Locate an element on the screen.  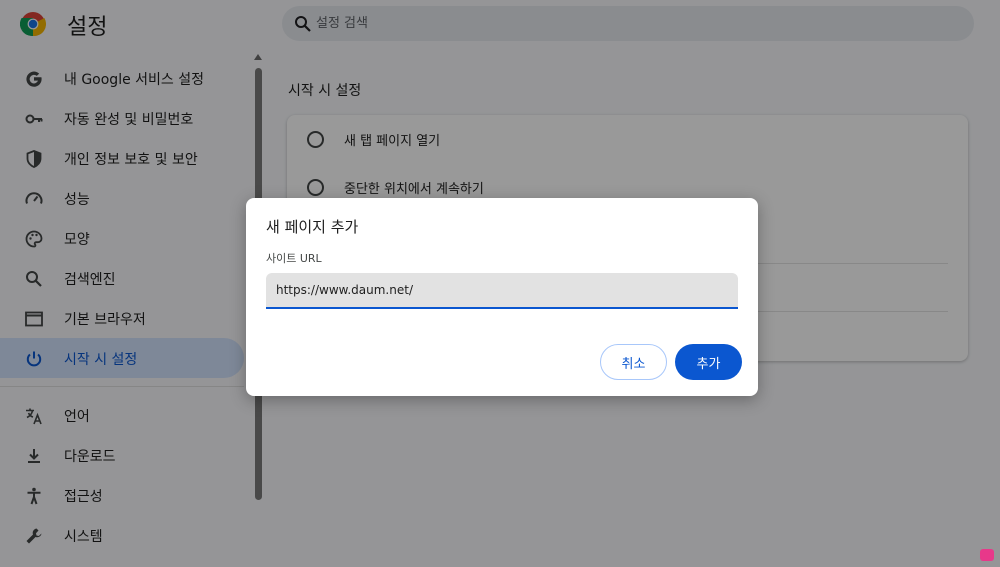
site-url-input is located at coordinates (501, 290).